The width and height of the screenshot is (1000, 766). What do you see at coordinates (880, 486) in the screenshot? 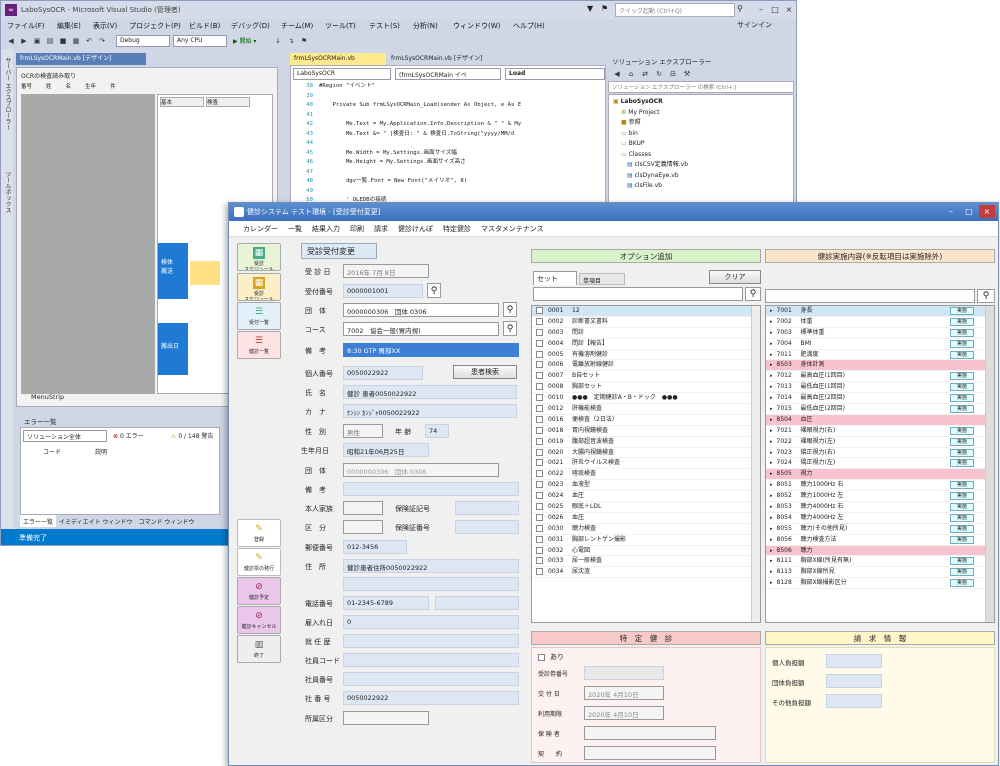
I see `exam-row: ▸ 8051 聴力1000Hz 右 実施` at bounding box center [880, 486].